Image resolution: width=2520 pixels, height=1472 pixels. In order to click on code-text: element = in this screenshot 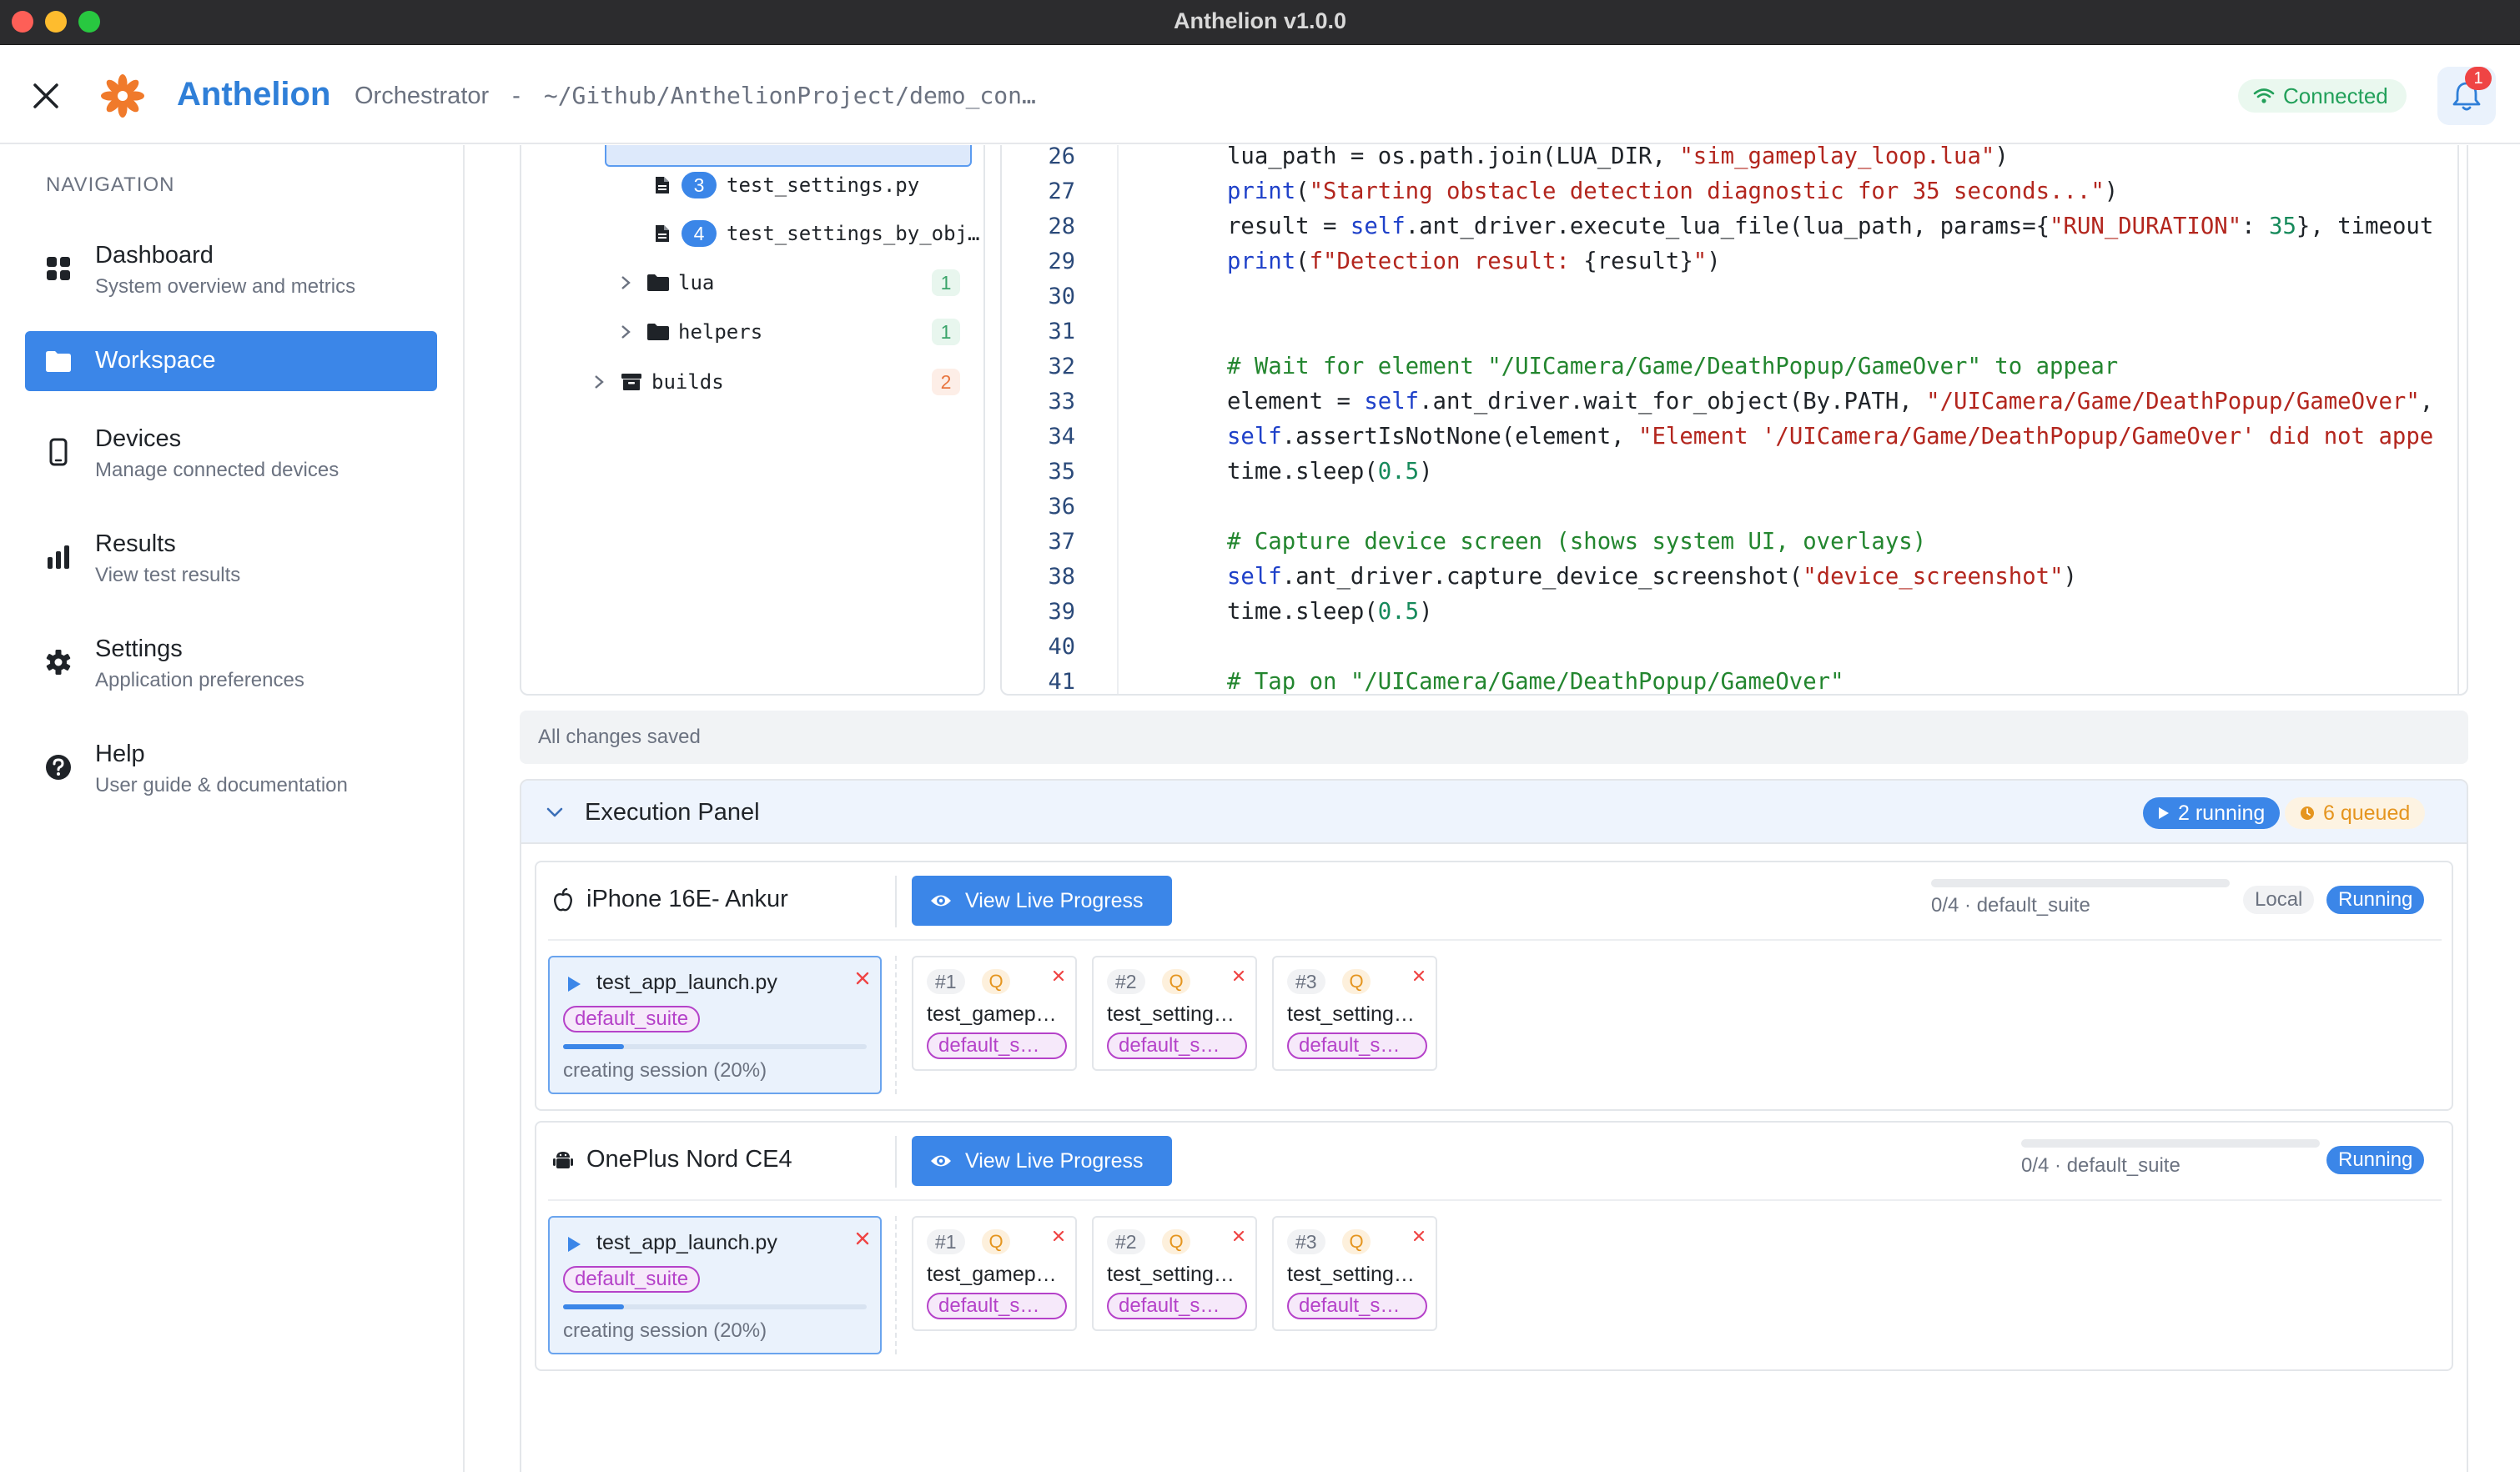, I will do `click(1296, 401)`.